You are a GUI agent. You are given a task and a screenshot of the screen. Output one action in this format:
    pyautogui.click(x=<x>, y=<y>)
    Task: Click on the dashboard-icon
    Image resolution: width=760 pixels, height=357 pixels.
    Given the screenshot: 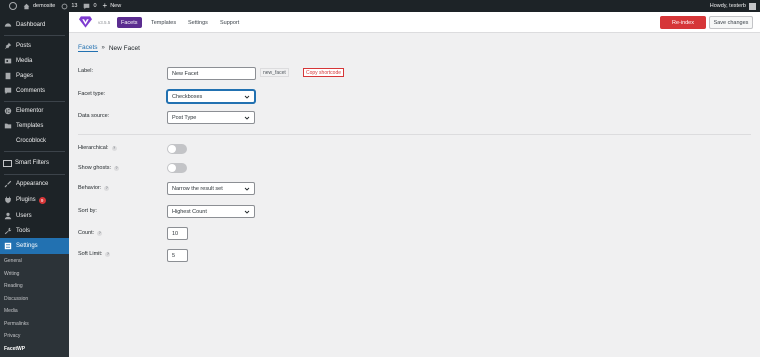 What is the action you would take?
    pyautogui.click(x=8, y=25)
    